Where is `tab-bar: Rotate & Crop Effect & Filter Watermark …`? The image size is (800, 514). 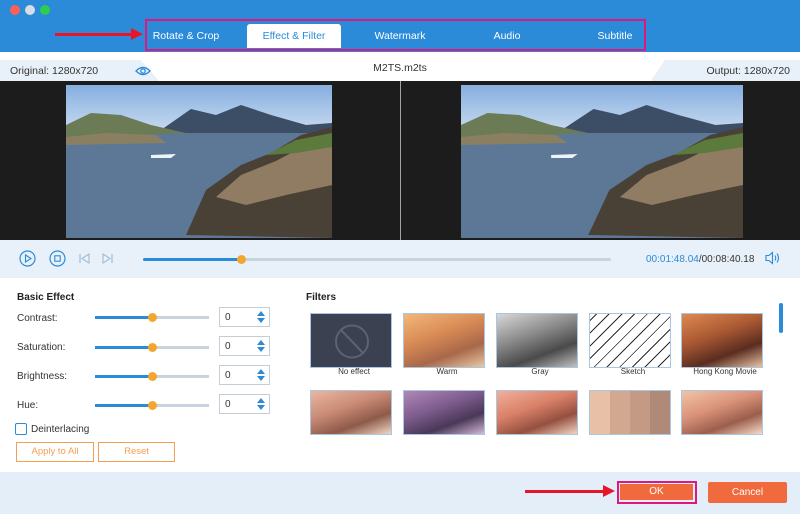
tab-bar: Rotate & Crop Effect & Filter Watermark … is located at coordinates (395, 35).